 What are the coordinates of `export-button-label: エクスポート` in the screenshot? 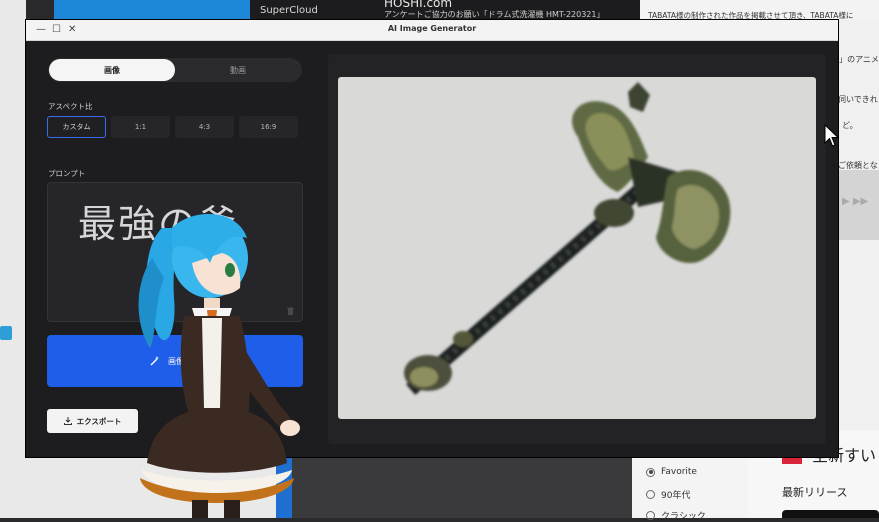 It's located at (99, 421).